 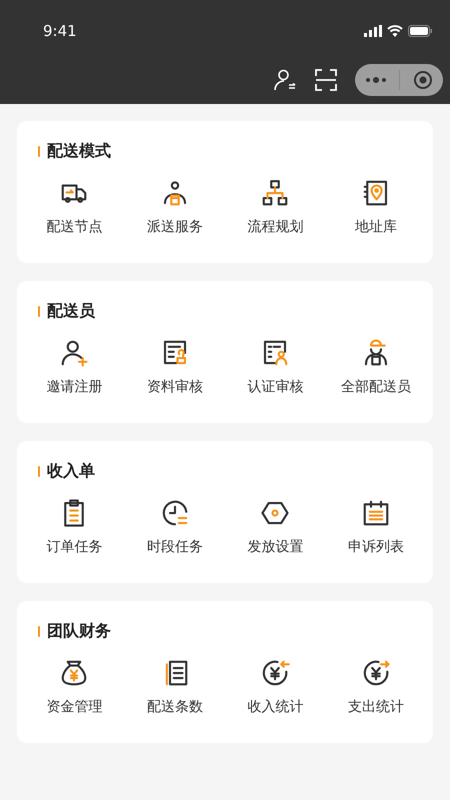 What do you see at coordinates (74, 227) in the screenshot?
I see `menu-item-label: 配送节点` at bounding box center [74, 227].